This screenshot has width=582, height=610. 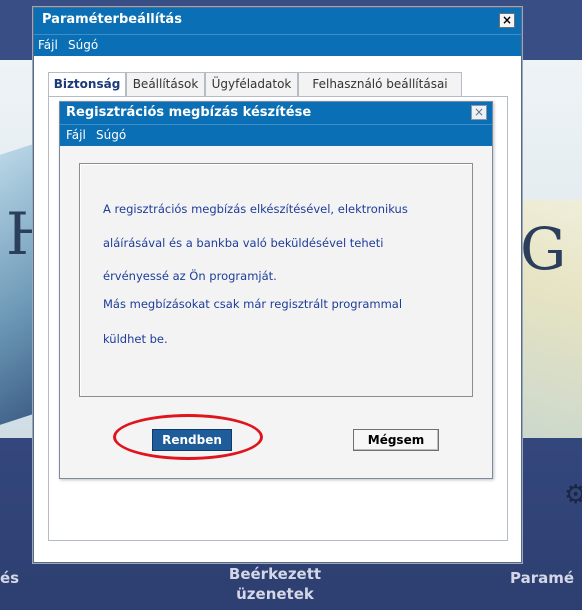 I want to click on dialog-menu-help: Súgó, so click(x=111, y=135).